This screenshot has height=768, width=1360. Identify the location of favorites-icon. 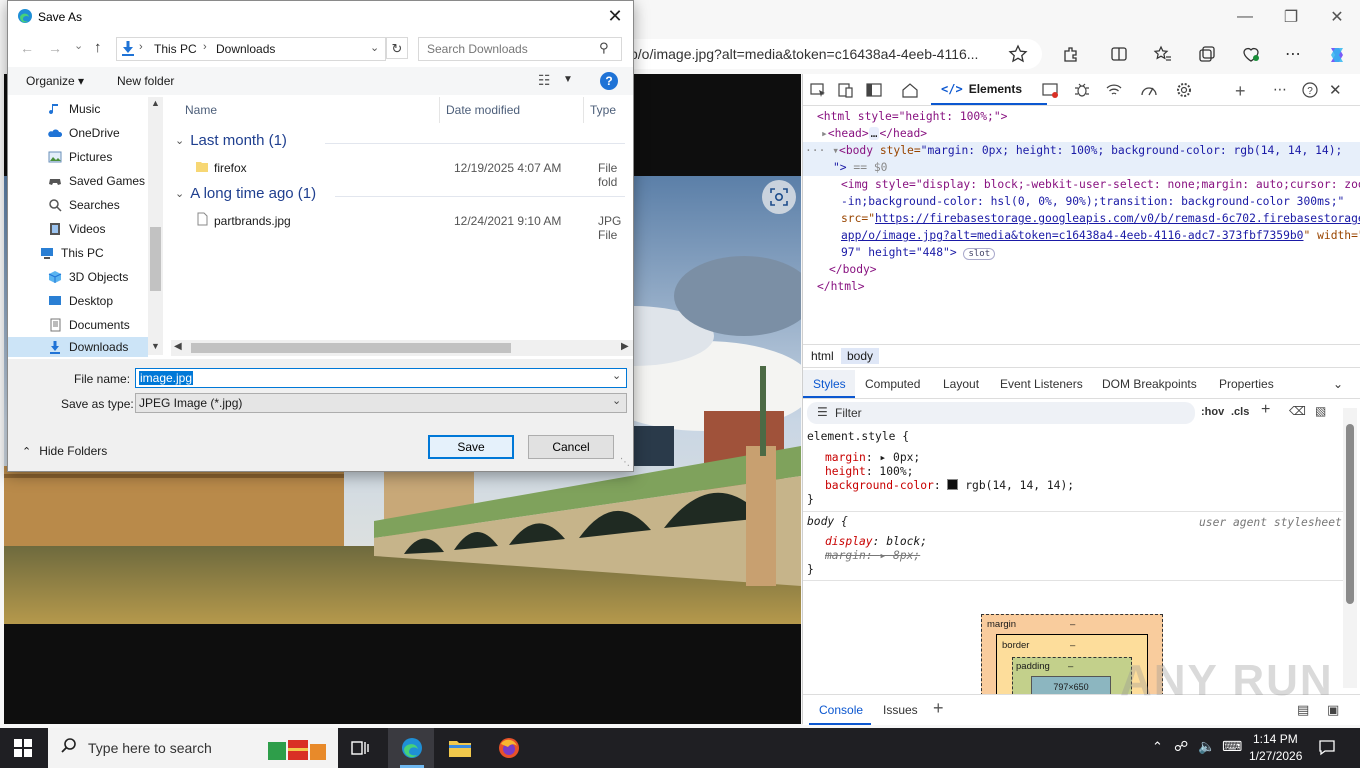
(1164, 55).